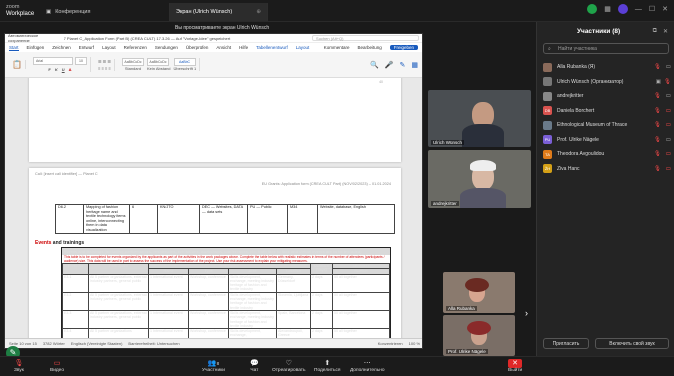  What do you see at coordinates (547, 111) in the screenshot?
I see `avatar: DB` at bounding box center [547, 111].